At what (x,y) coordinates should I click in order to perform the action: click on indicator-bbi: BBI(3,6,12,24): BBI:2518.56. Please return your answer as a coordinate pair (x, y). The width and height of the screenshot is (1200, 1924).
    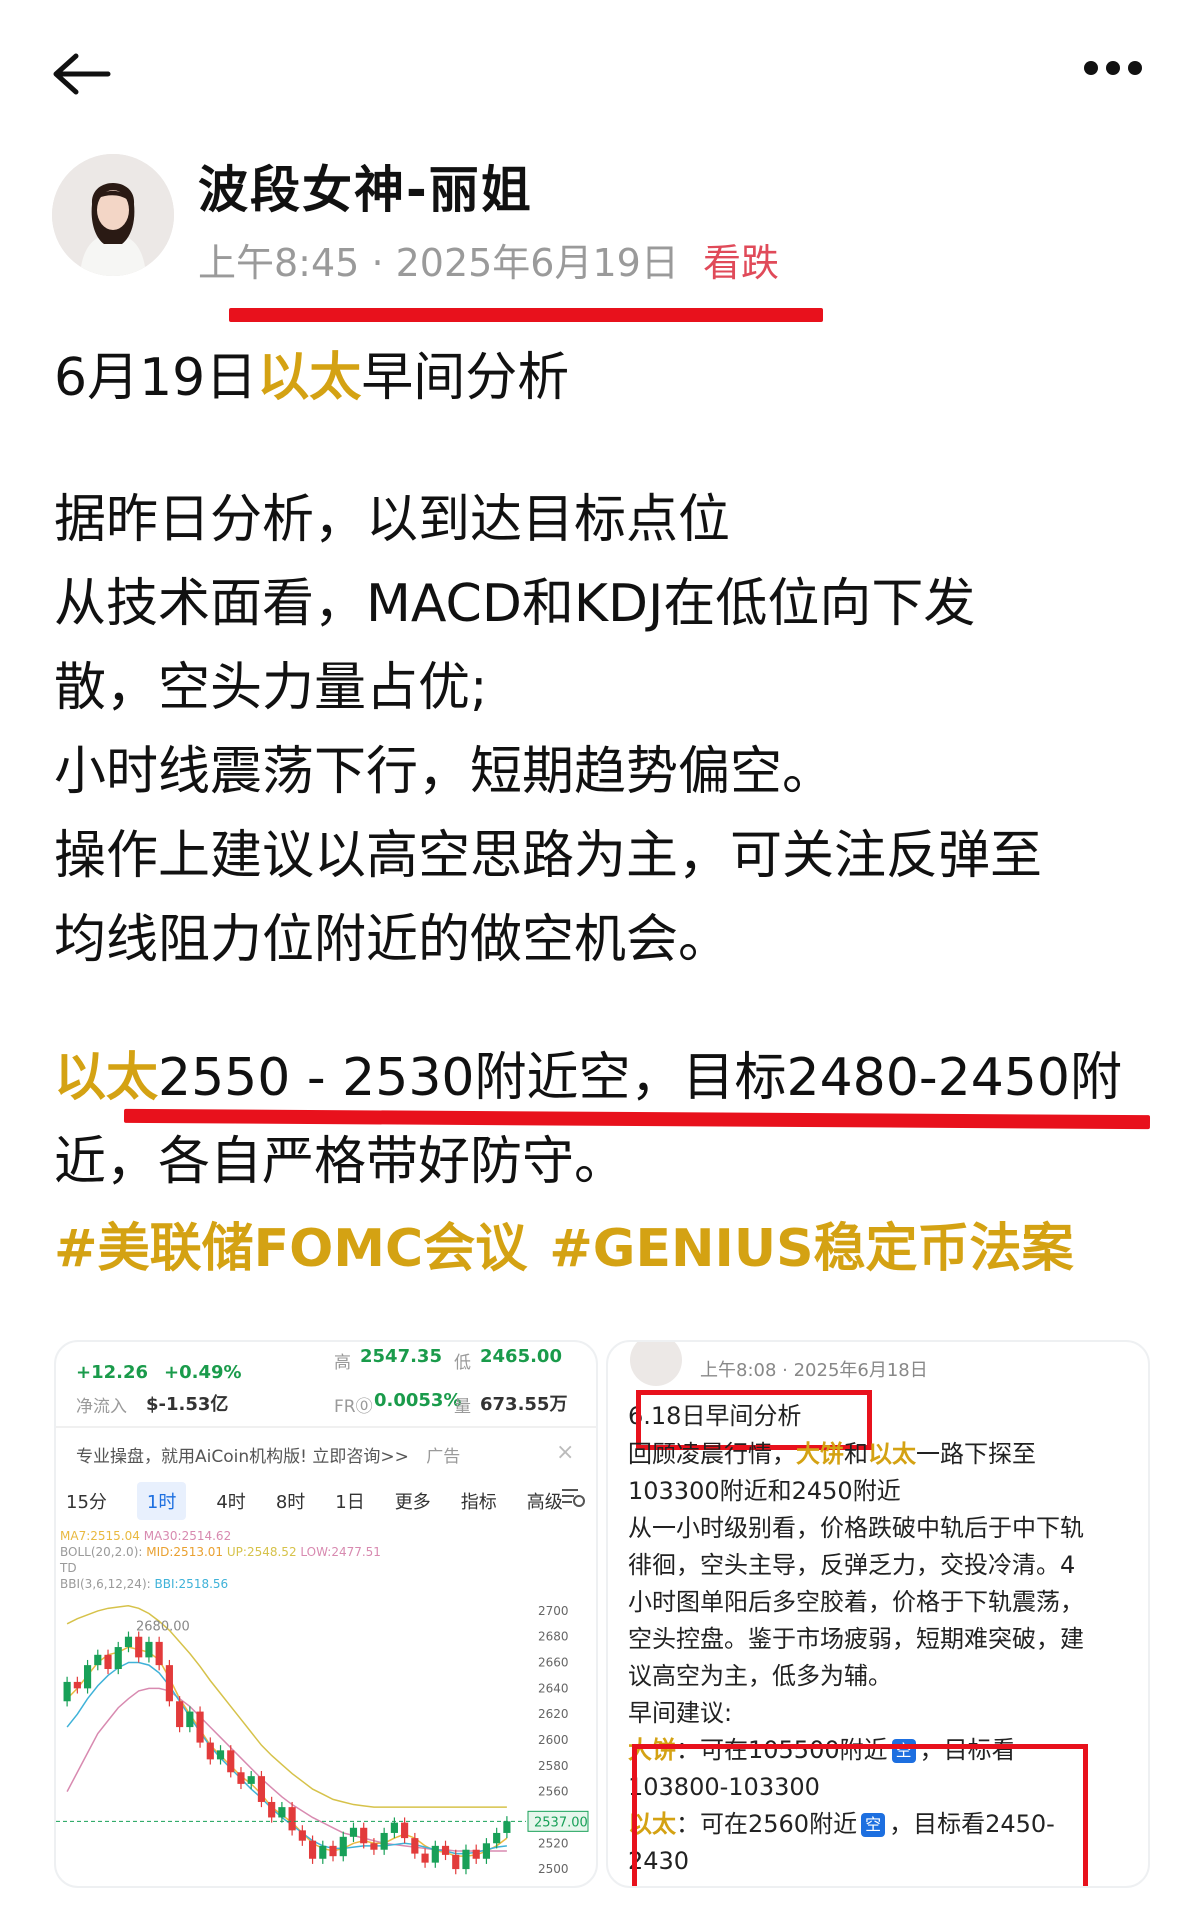
    Looking at the image, I should click on (144, 1584).